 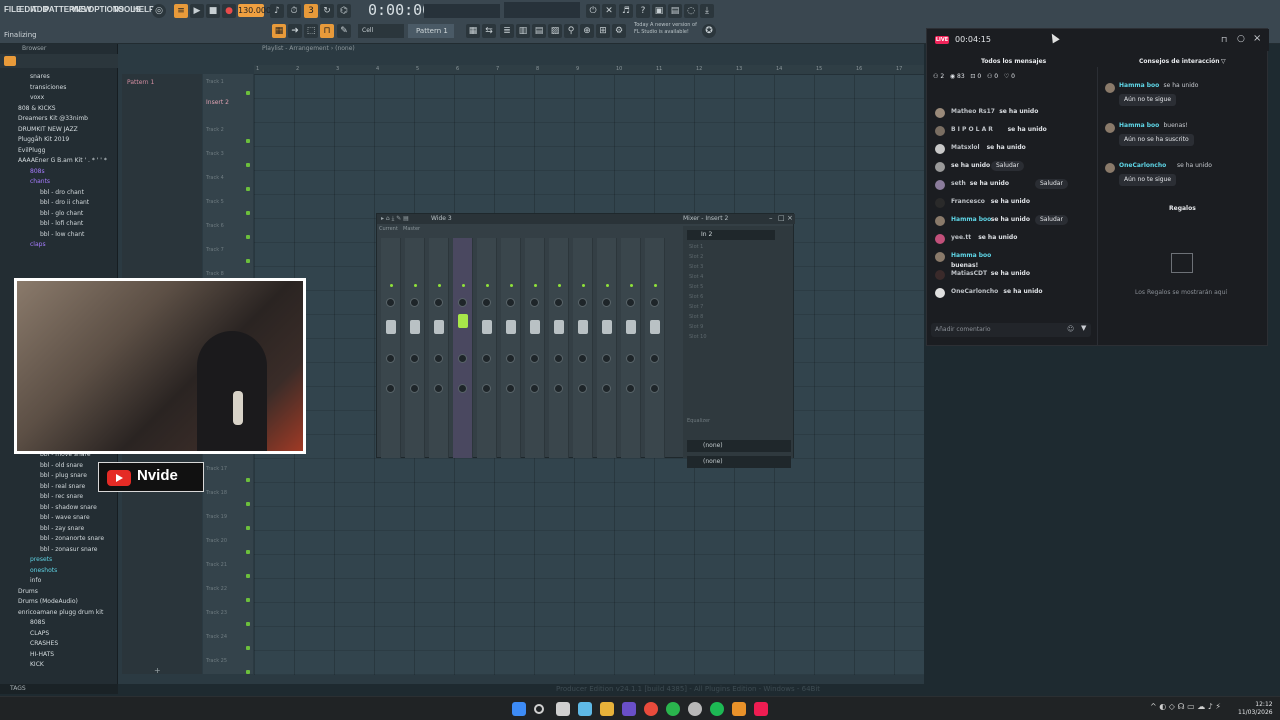 What do you see at coordinates (739, 462) in the screenshot?
I see `mixer-output-select-2: (none)` at bounding box center [739, 462].